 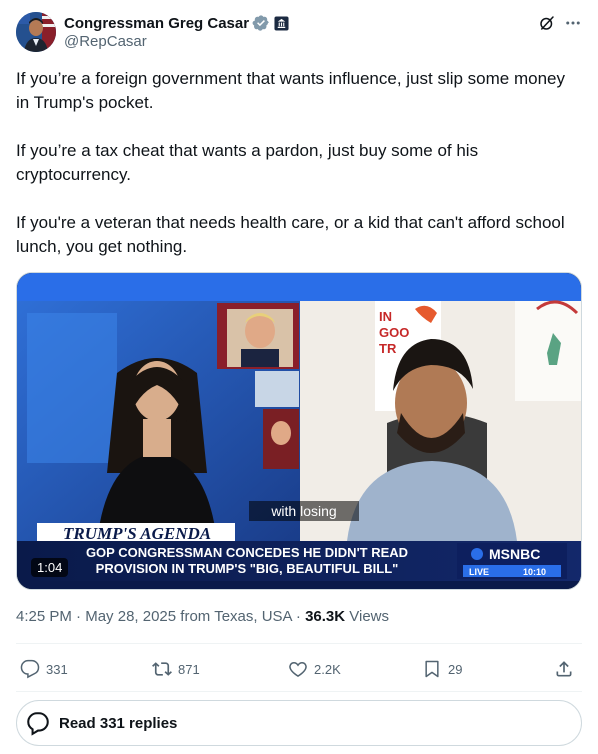 What do you see at coordinates (247, 552) in the screenshot?
I see `headline-line-1: GOP CONGRESSMAN CONCEDES HE DIDN'T READ` at bounding box center [247, 552].